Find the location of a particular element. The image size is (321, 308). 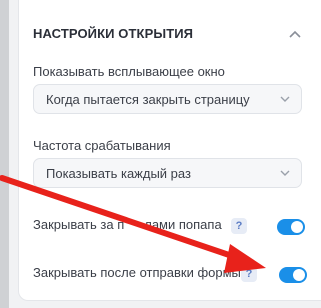

left-scrollbar-track is located at coordinates (4, 154).